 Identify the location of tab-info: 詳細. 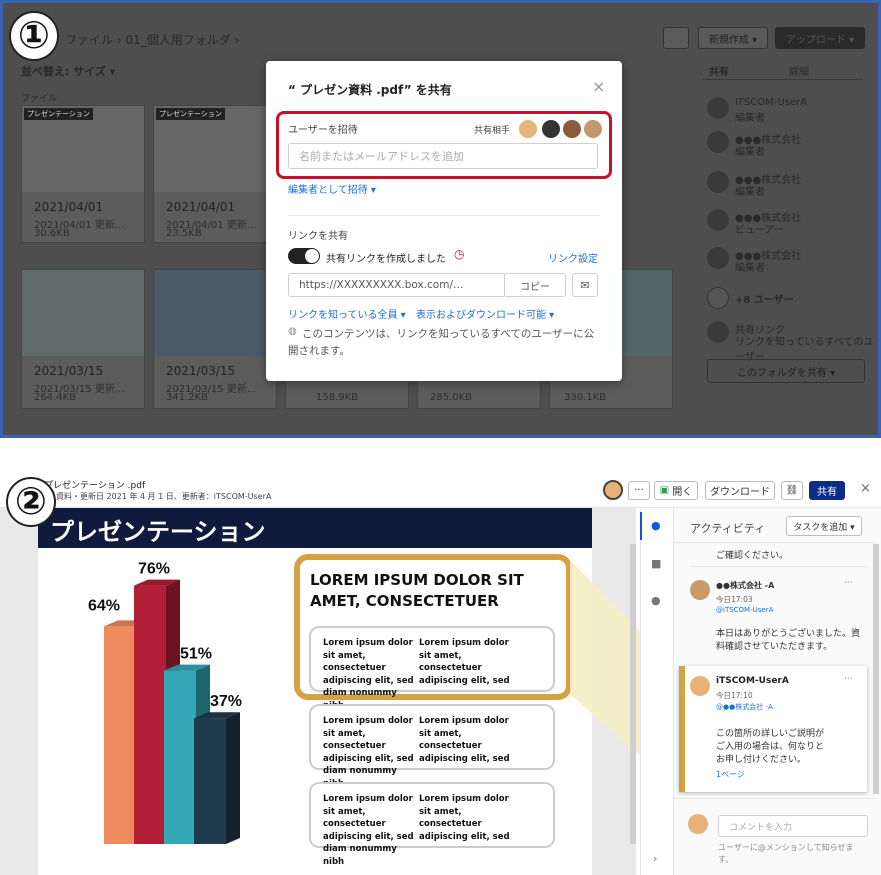
(799, 70).